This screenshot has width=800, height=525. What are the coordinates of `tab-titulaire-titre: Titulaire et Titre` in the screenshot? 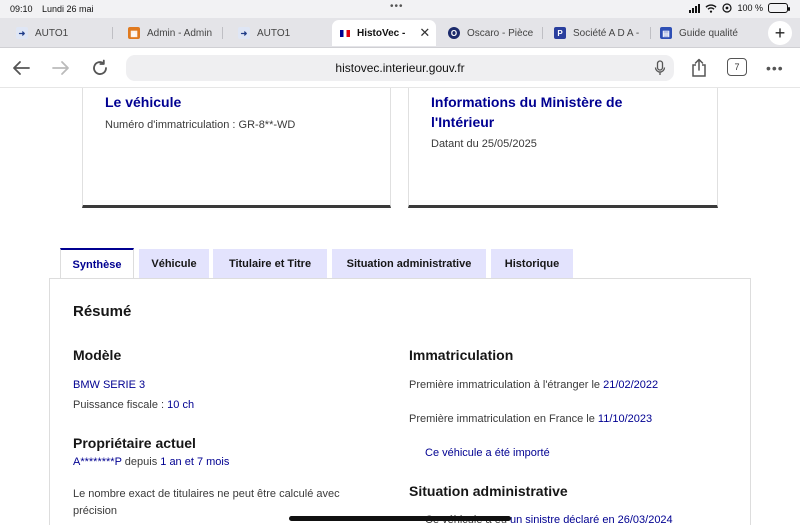 It's located at (270, 264).